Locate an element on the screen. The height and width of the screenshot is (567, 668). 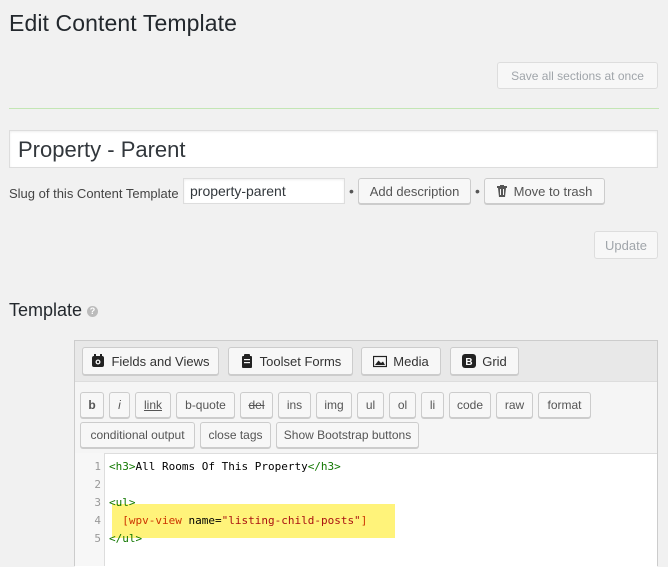
toolset-views-icon is located at coordinates (98, 361).